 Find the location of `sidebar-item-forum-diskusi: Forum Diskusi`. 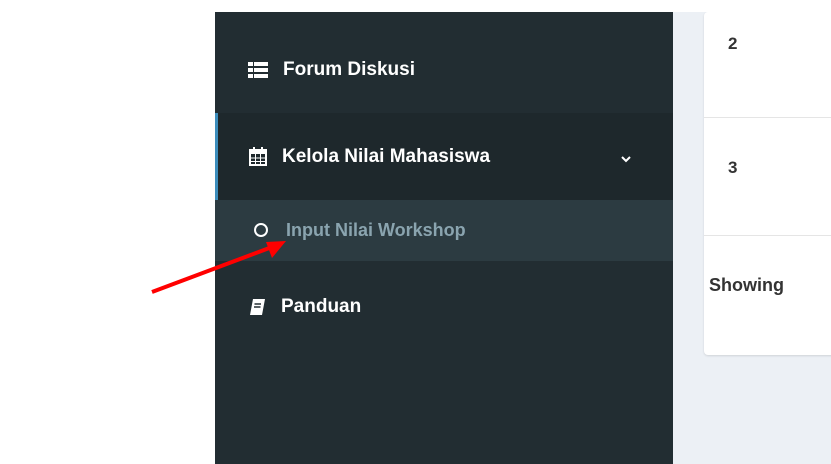

sidebar-item-forum-diskusi: Forum Diskusi is located at coordinates (444, 70).